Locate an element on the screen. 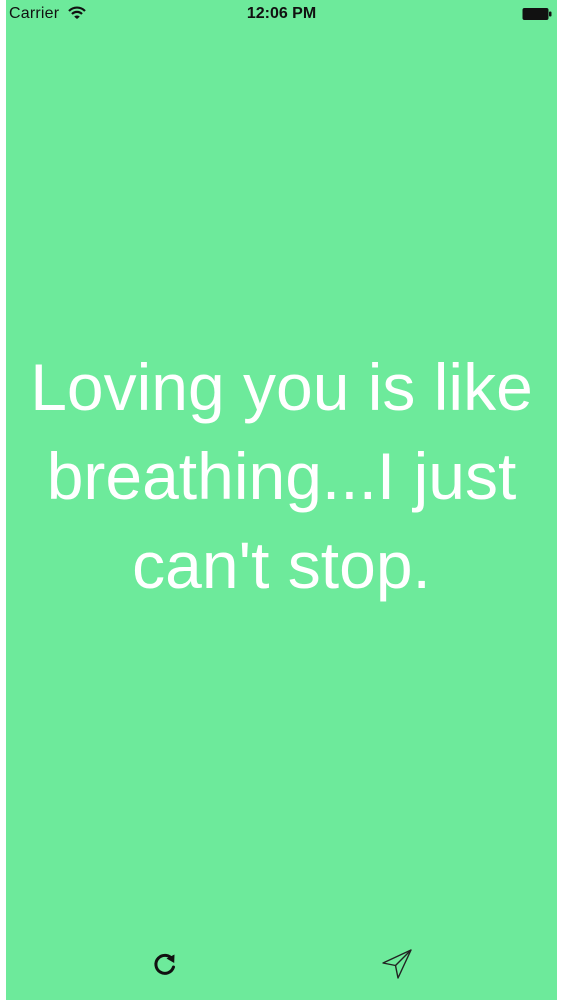 This screenshot has width=563, height=1000. refresh-button is located at coordinates (165, 966).